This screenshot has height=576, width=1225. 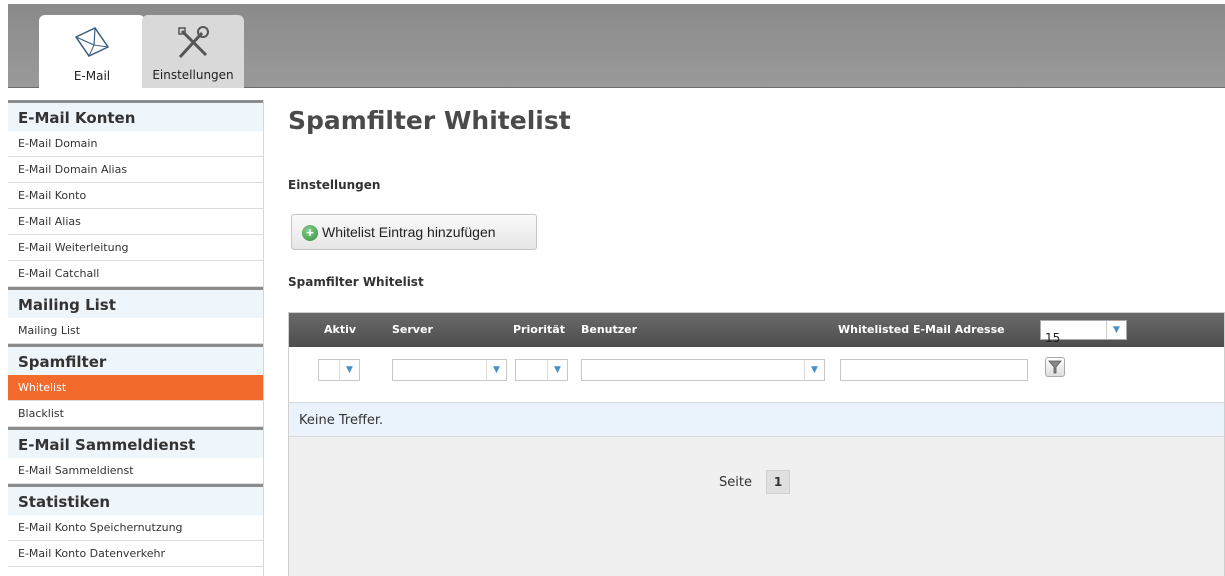 What do you see at coordinates (135, 222) in the screenshot?
I see `sidebar-item-email-alias: E-Mail Alias` at bounding box center [135, 222].